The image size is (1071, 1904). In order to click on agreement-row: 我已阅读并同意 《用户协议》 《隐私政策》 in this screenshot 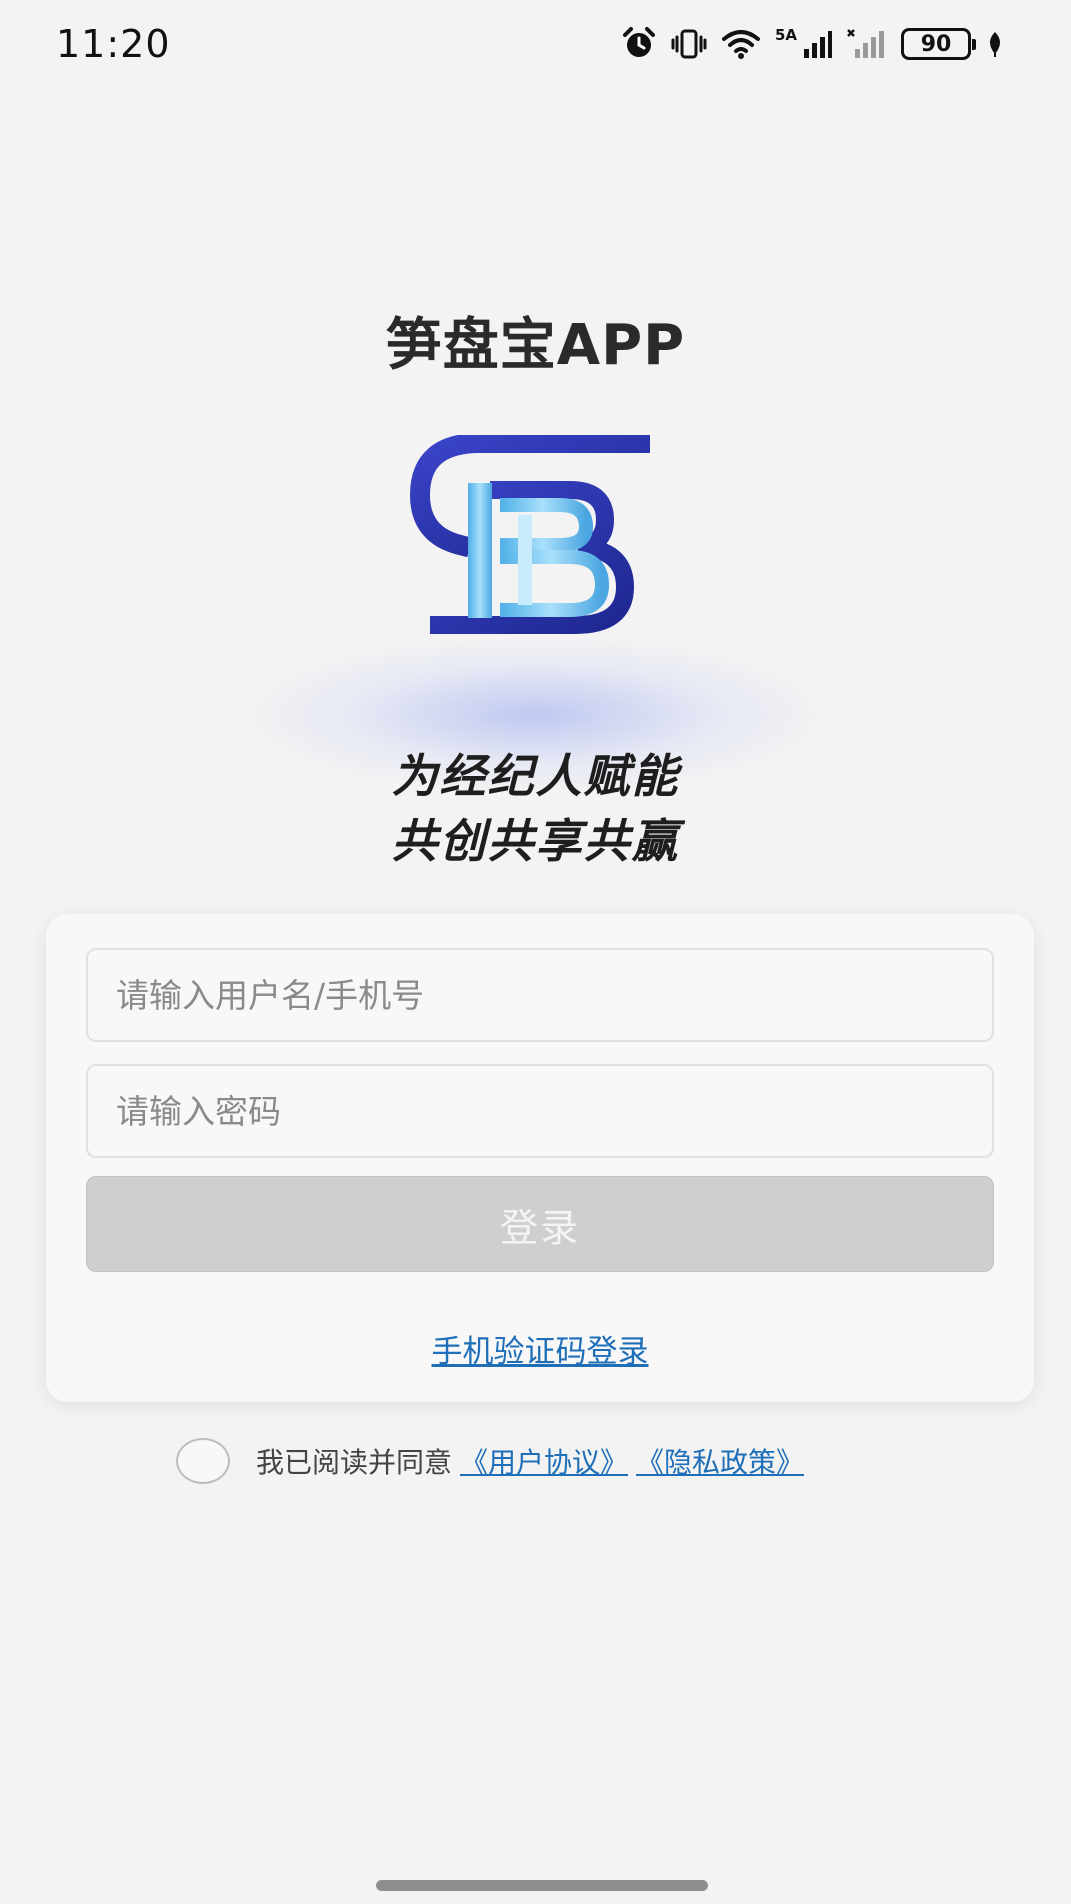, I will do `click(490, 1461)`.